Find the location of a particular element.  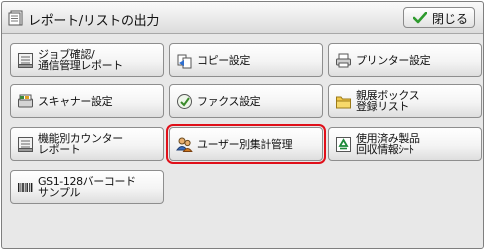

barcode-icon is located at coordinates (25, 187).